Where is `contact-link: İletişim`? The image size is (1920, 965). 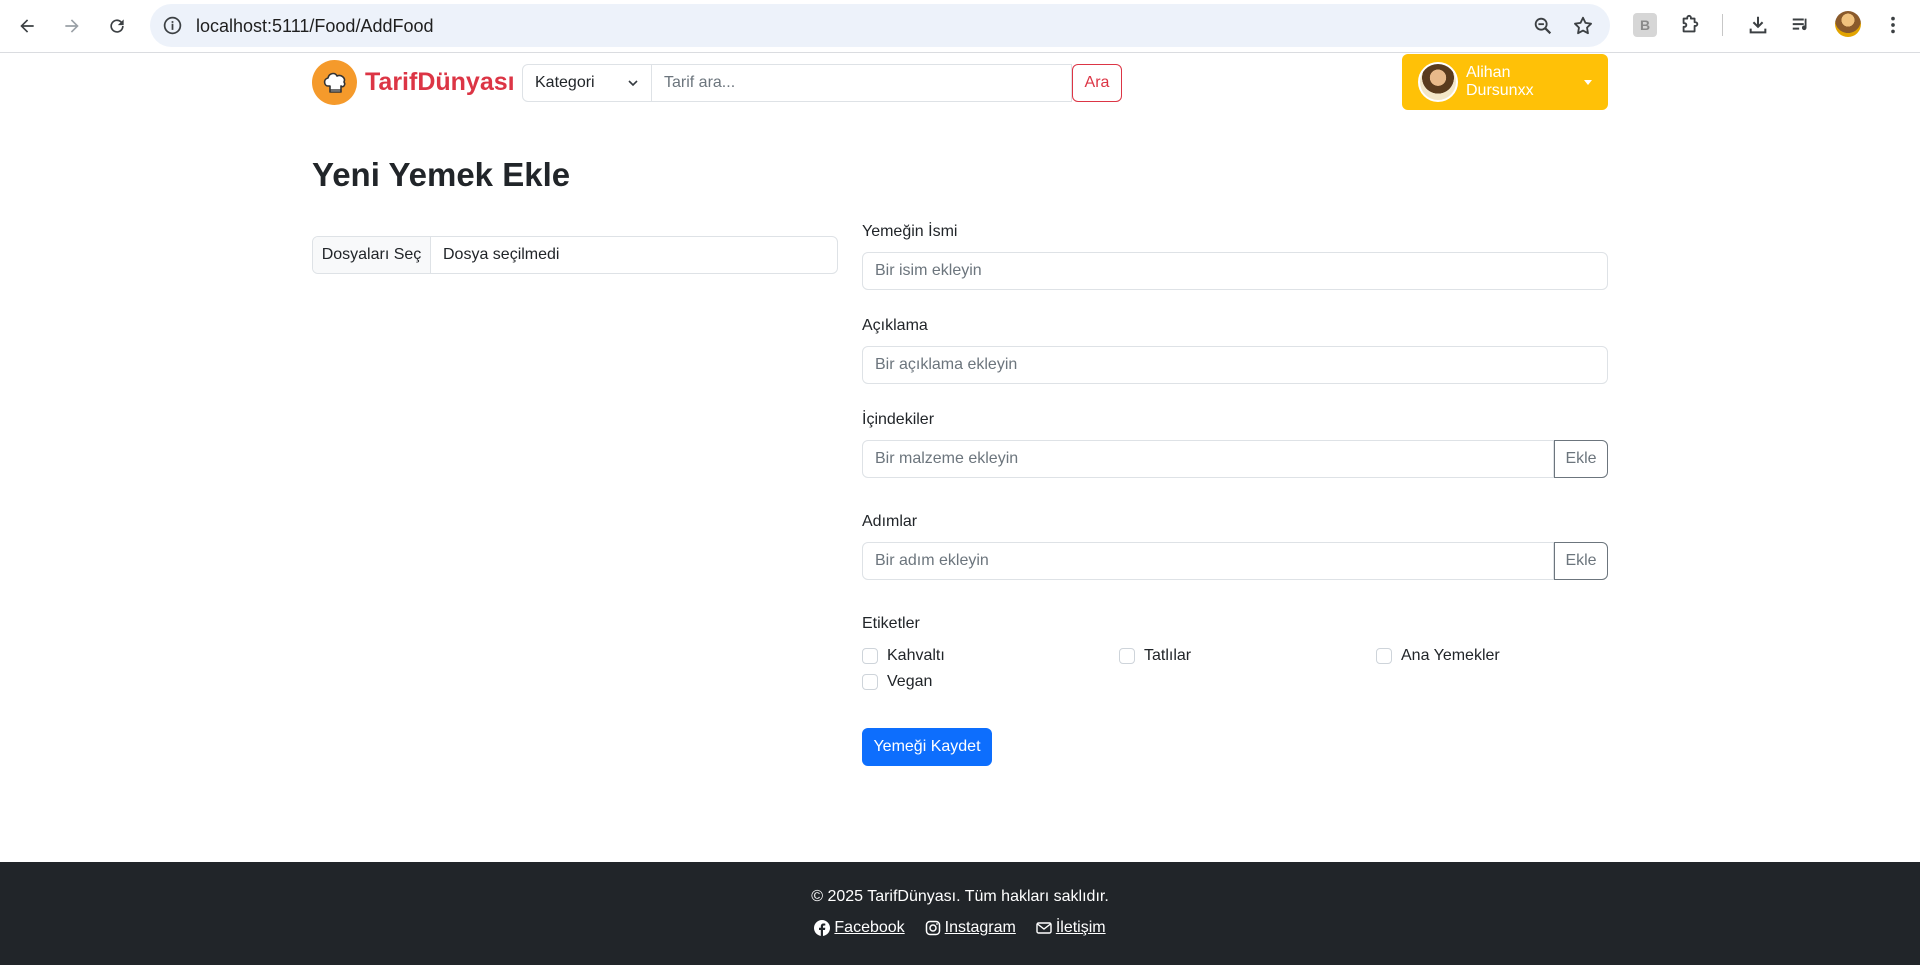
contact-link: İletişim is located at coordinates (1071, 928).